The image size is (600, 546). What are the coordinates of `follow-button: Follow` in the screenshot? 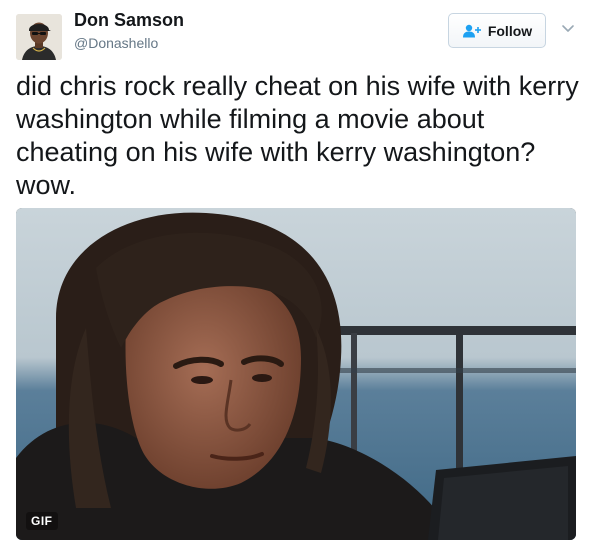 It's located at (497, 30).